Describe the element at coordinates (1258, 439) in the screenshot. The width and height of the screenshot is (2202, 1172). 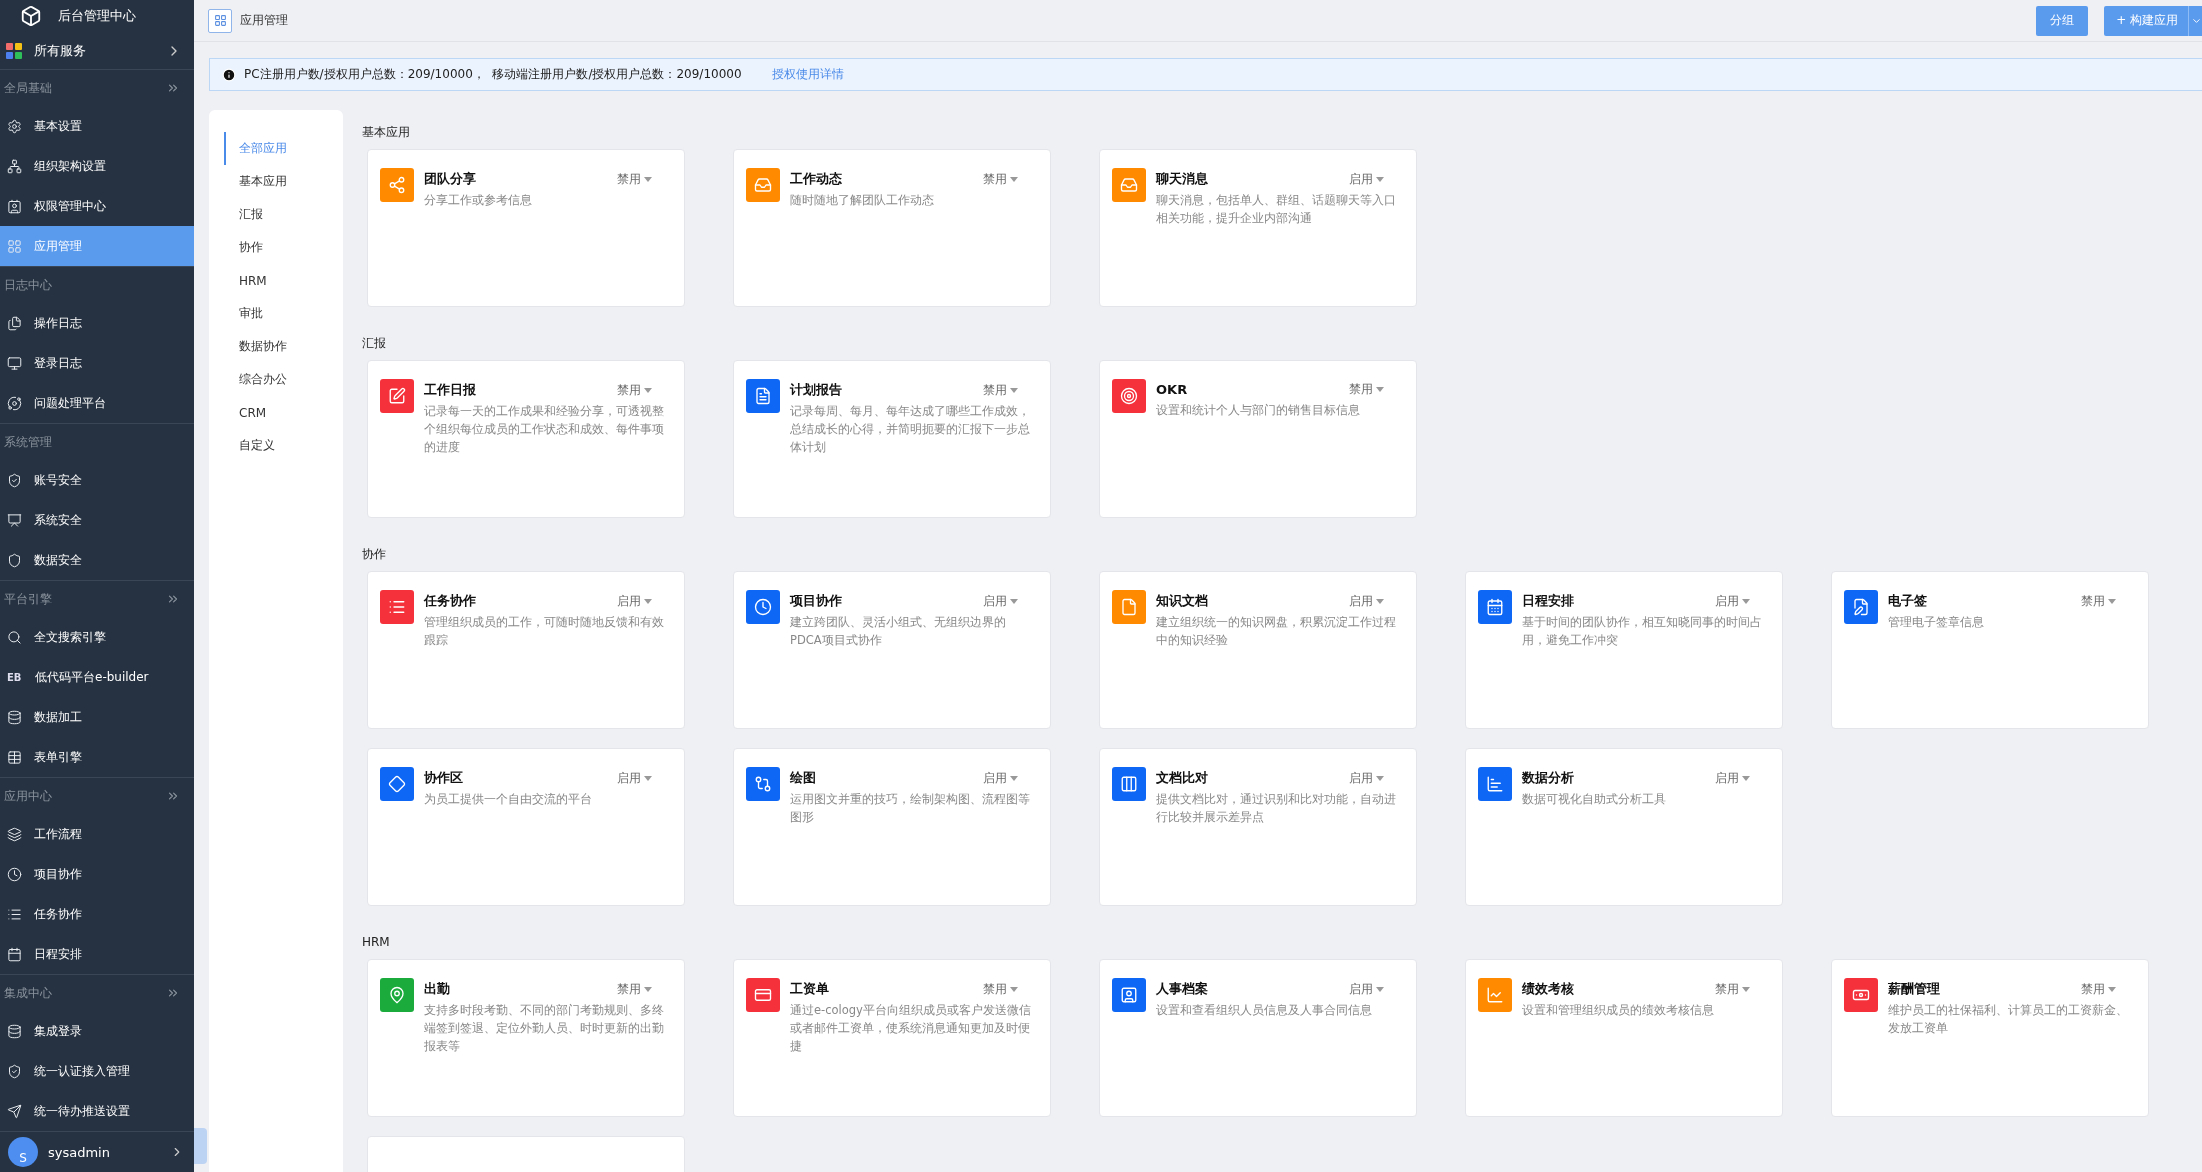
I see `app-card: OKR 禁用 设置和统计个人与部门的销售目标信息` at that location.